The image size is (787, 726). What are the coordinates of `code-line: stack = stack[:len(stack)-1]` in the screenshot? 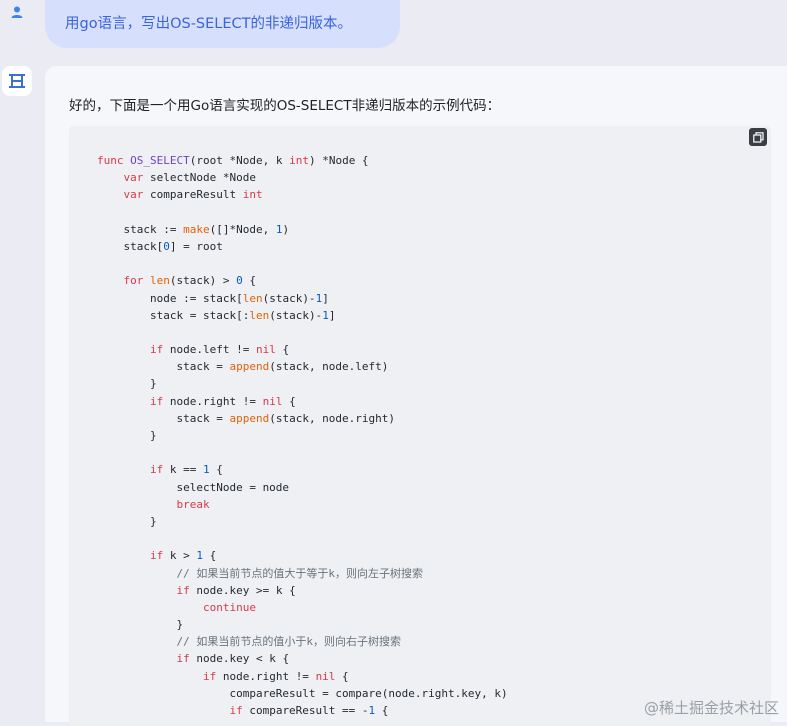 It's located at (216, 315).